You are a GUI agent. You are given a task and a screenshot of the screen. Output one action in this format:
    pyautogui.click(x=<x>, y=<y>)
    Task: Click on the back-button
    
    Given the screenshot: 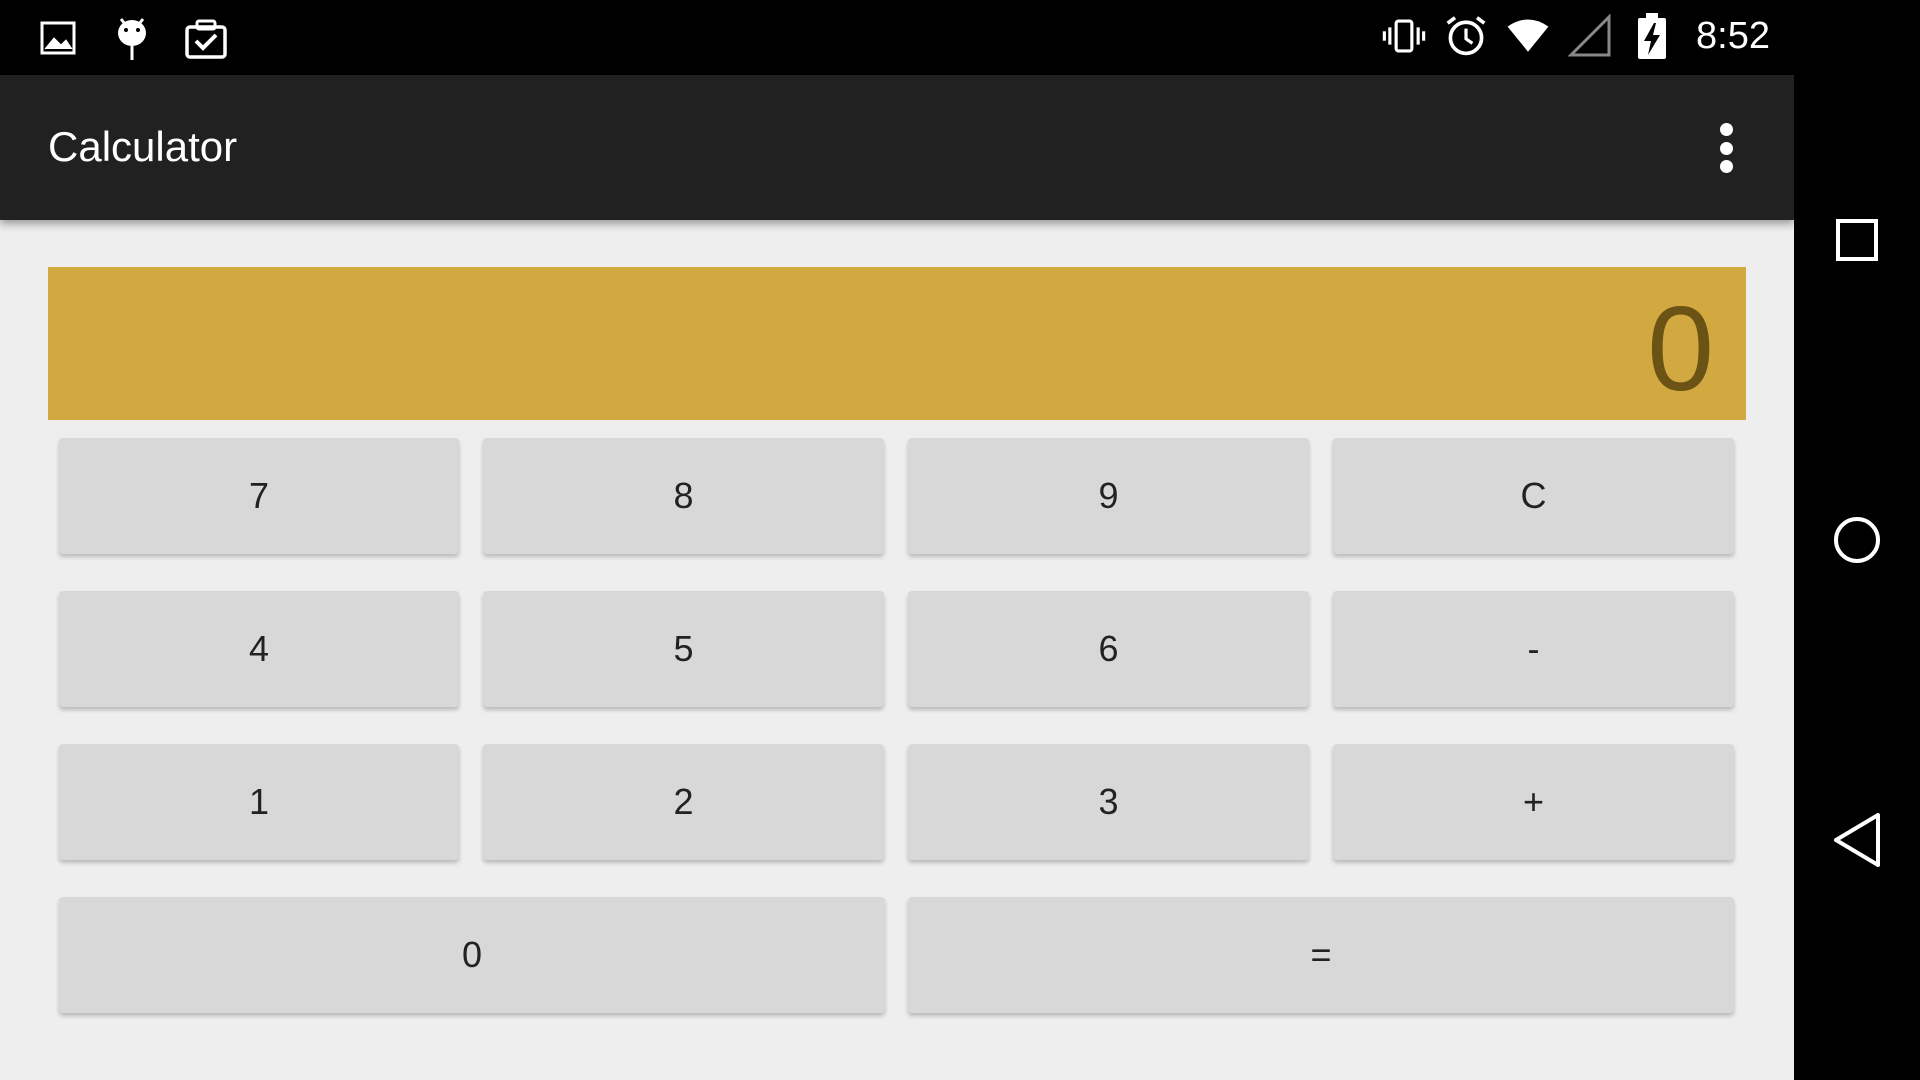 What is the action you would take?
    pyautogui.click(x=1857, y=840)
    